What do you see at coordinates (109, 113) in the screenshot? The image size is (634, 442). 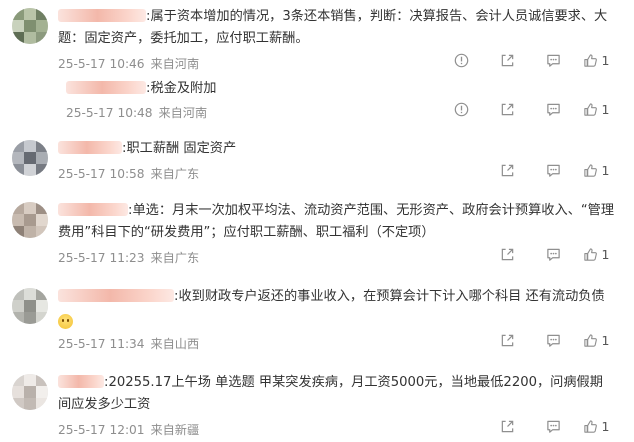 I see `reply-time: 25-5-17 10:48` at bounding box center [109, 113].